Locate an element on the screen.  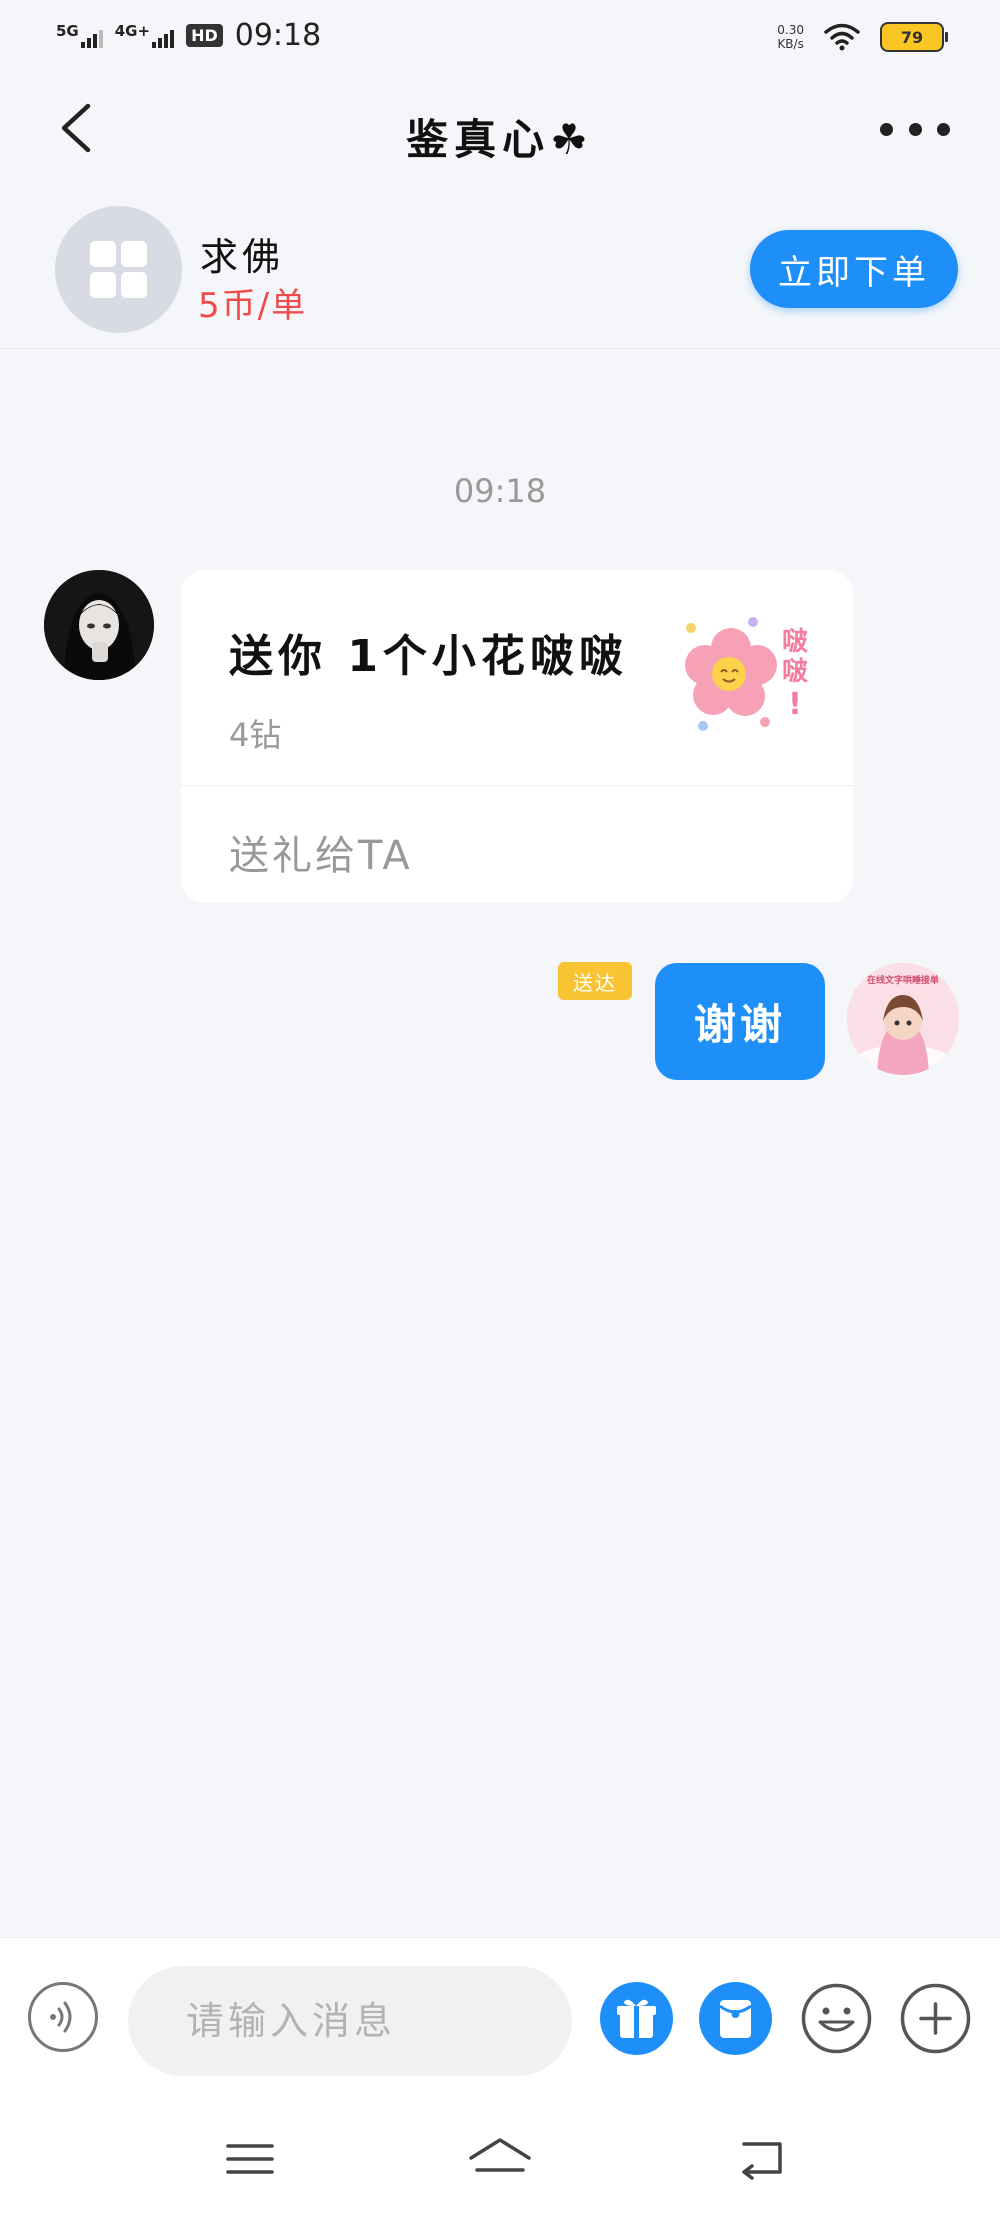
net-speed-value: 0.30 is located at coordinates (790, 30).